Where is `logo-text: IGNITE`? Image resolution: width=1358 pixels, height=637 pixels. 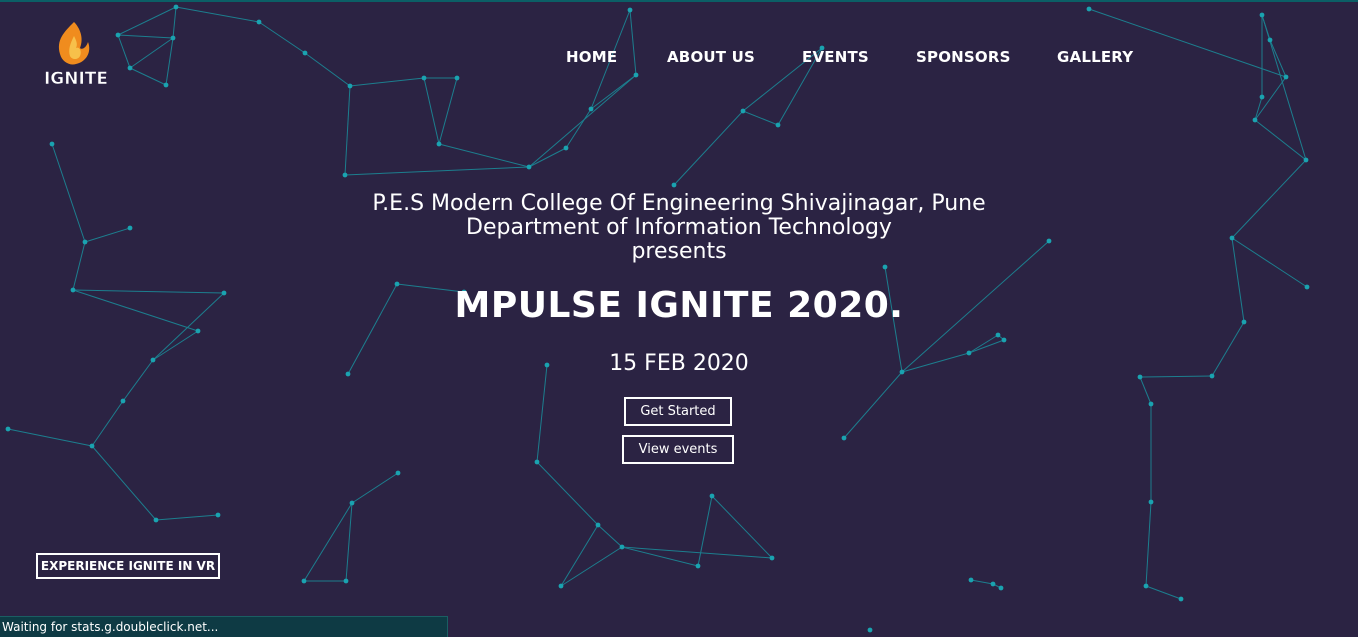
logo-text: IGNITE is located at coordinates (76, 79).